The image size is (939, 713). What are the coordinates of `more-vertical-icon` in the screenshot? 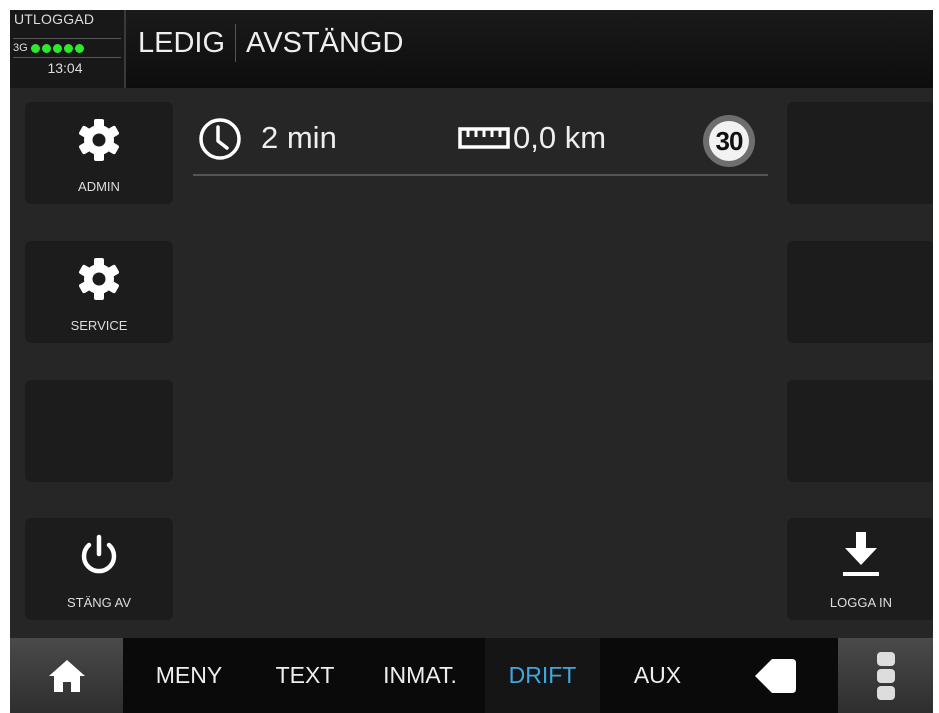 It's located at (885, 675).